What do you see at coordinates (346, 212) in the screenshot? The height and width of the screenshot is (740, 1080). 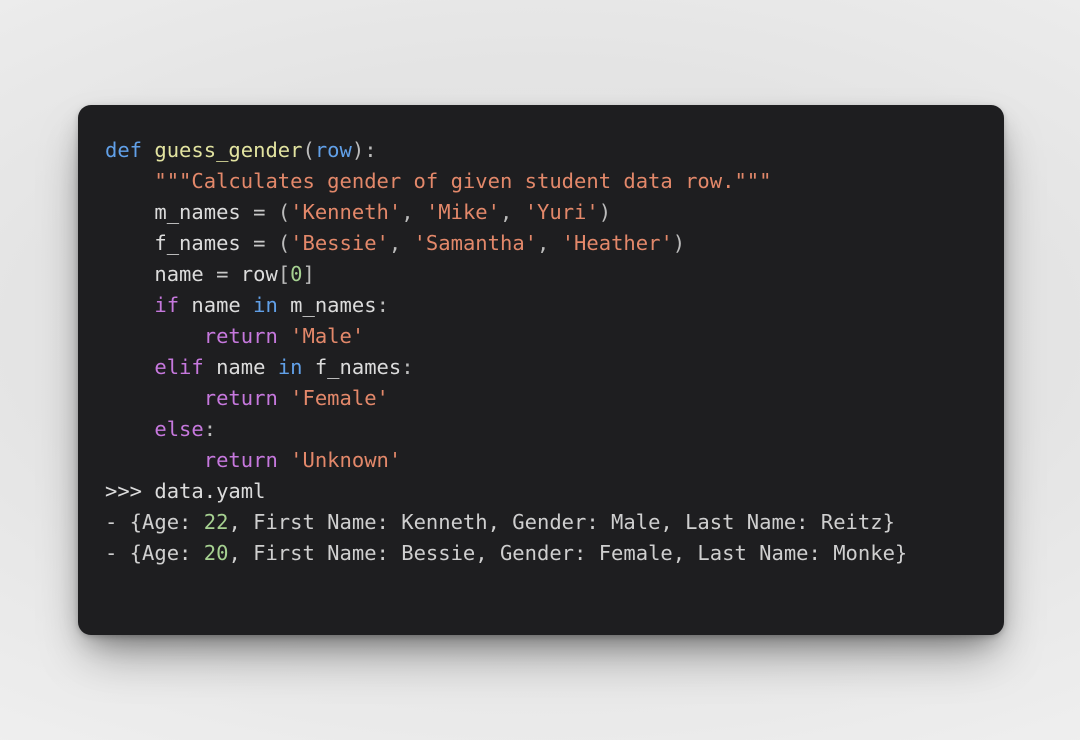 I see `code-token: 'Kenneth'` at bounding box center [346, 212].